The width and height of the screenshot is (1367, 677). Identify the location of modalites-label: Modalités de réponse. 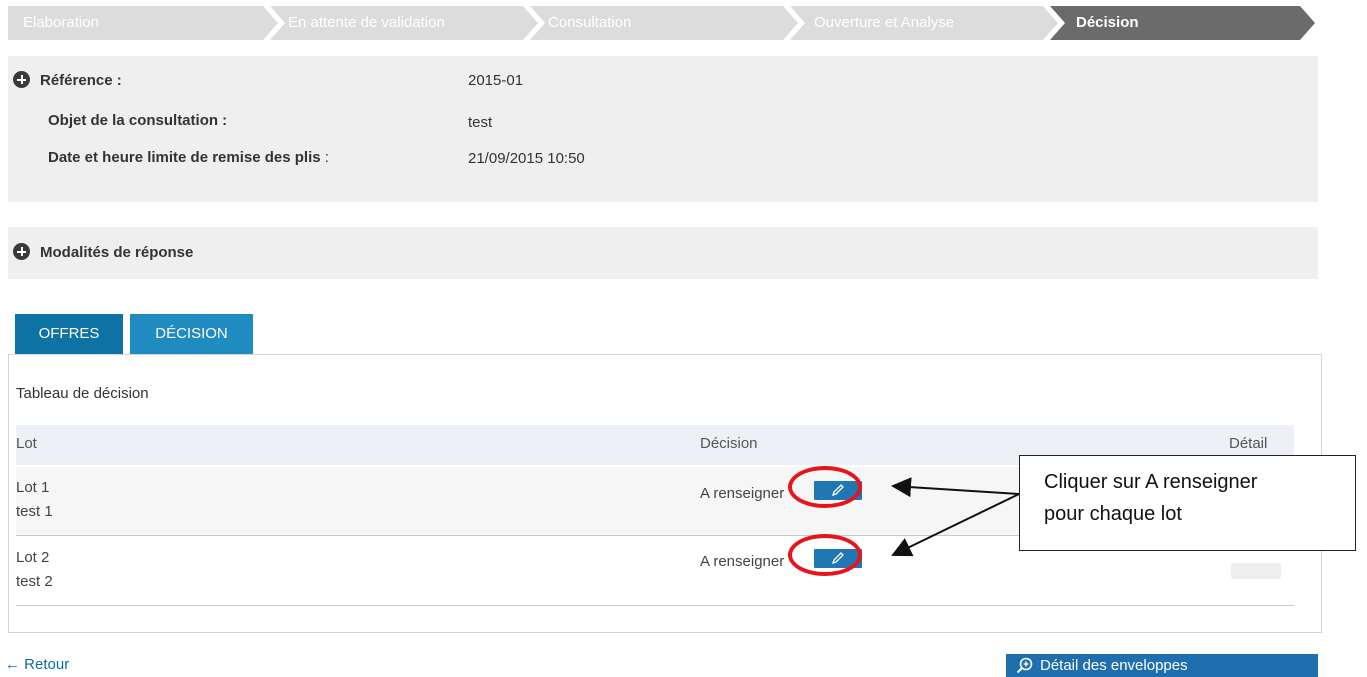
(117, 252).